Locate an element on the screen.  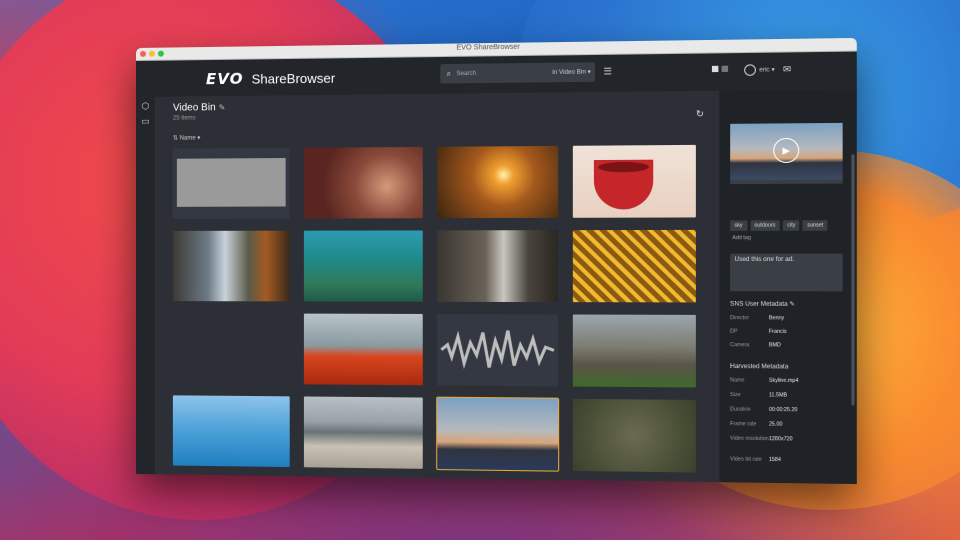
metadata-value: Benny is located at coordinates (776, 318).